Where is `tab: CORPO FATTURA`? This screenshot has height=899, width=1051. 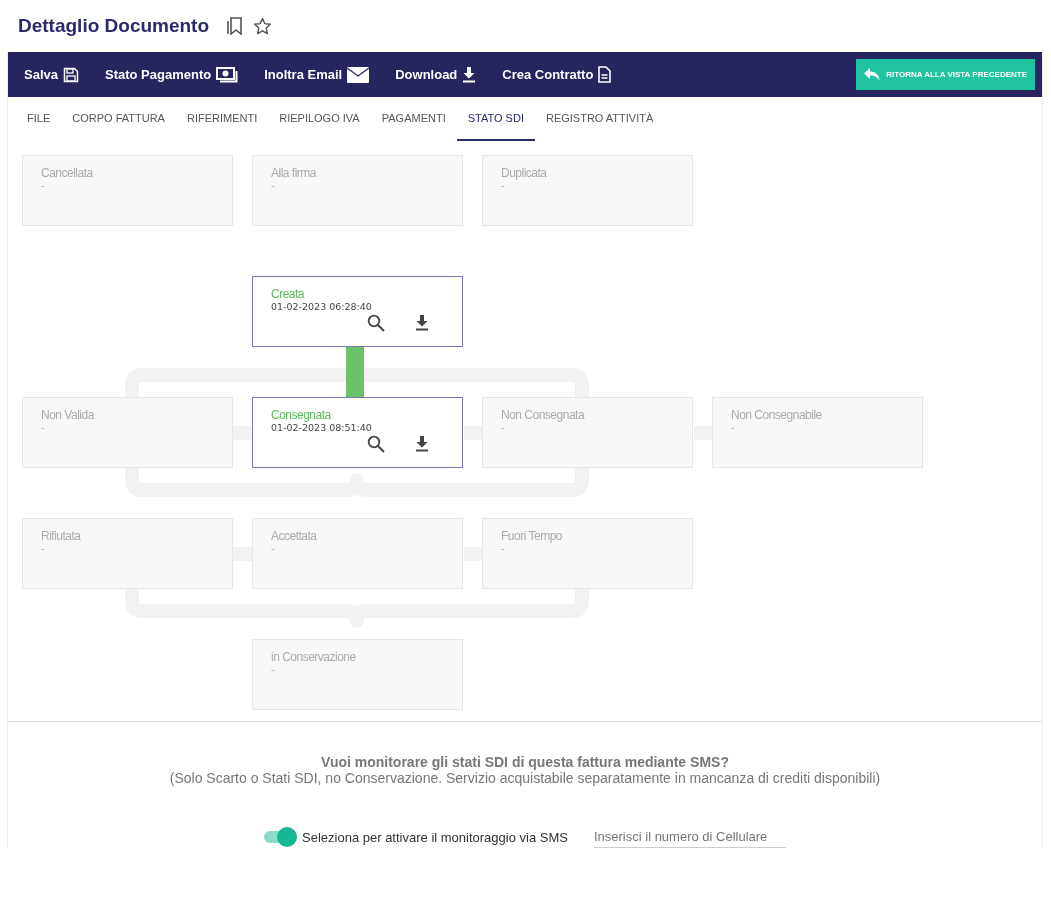 tab: CORPO FATTURA is located at coordinates (118, 119).